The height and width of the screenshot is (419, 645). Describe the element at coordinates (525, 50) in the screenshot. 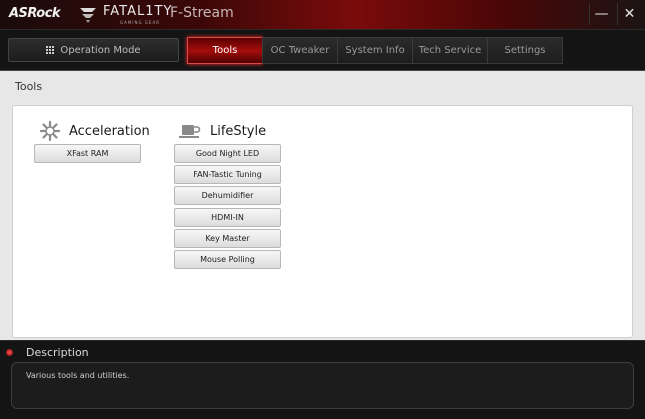

I see `tab-settings: Settings` at that location.